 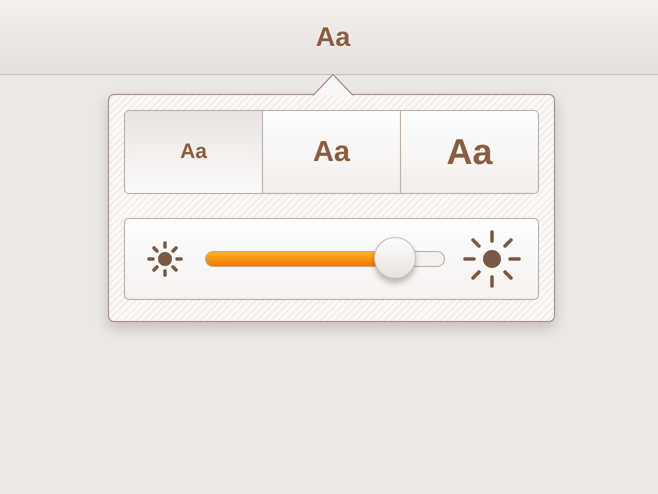 I want to click on font-button: Aa, so click(x=333, y=37).